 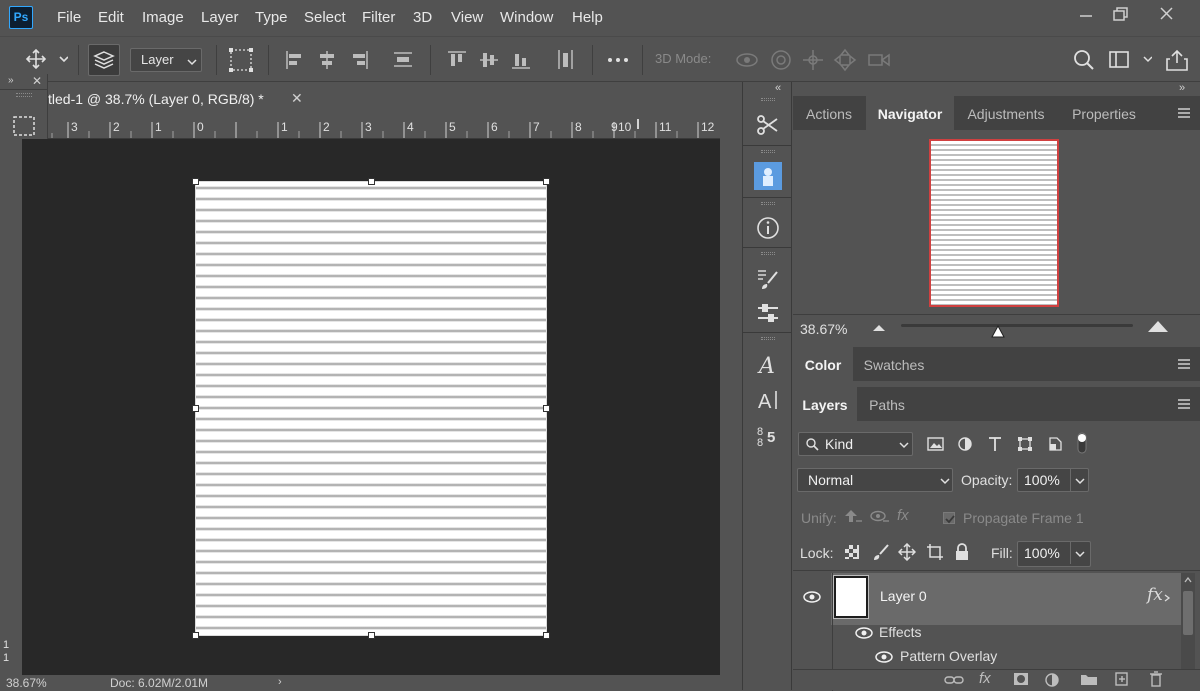 I want to click on navigator-zoom-value: 38.67%, so click(x=823, y=329).